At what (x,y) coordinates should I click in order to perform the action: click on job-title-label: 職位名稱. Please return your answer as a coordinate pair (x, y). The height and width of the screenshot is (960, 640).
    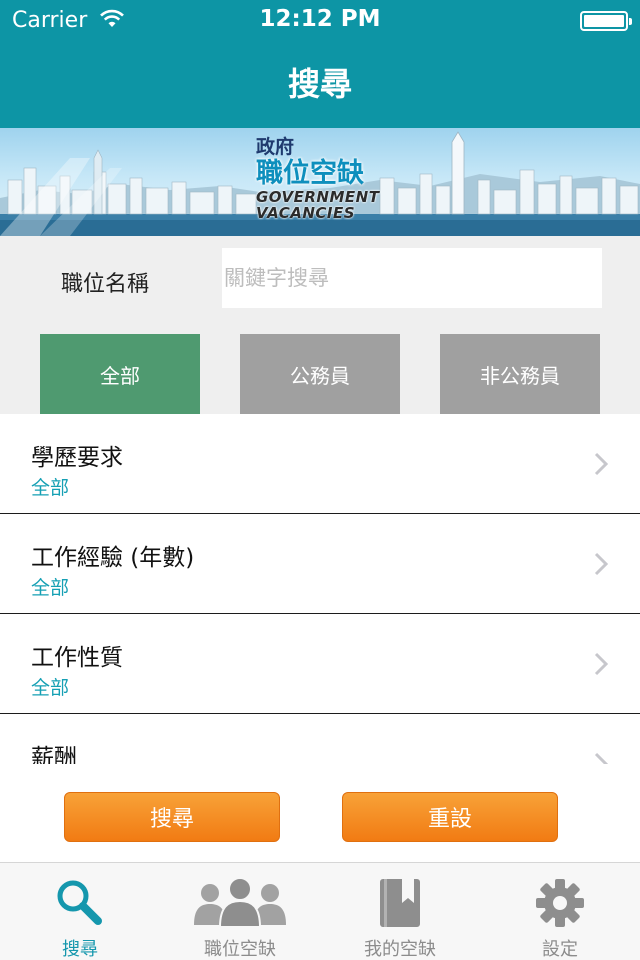
    Looking at the image, I should click on (105, 284).